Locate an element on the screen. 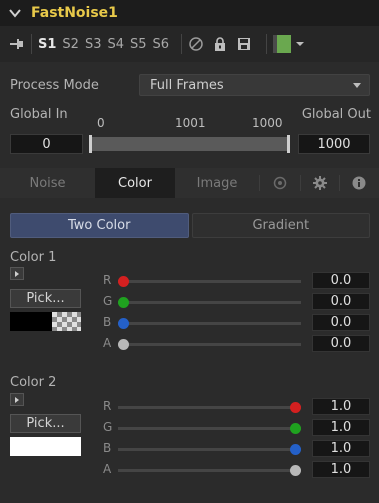 The image size is (379, 503). range-tick-end: 1000 is located at coordinates (267, 123).